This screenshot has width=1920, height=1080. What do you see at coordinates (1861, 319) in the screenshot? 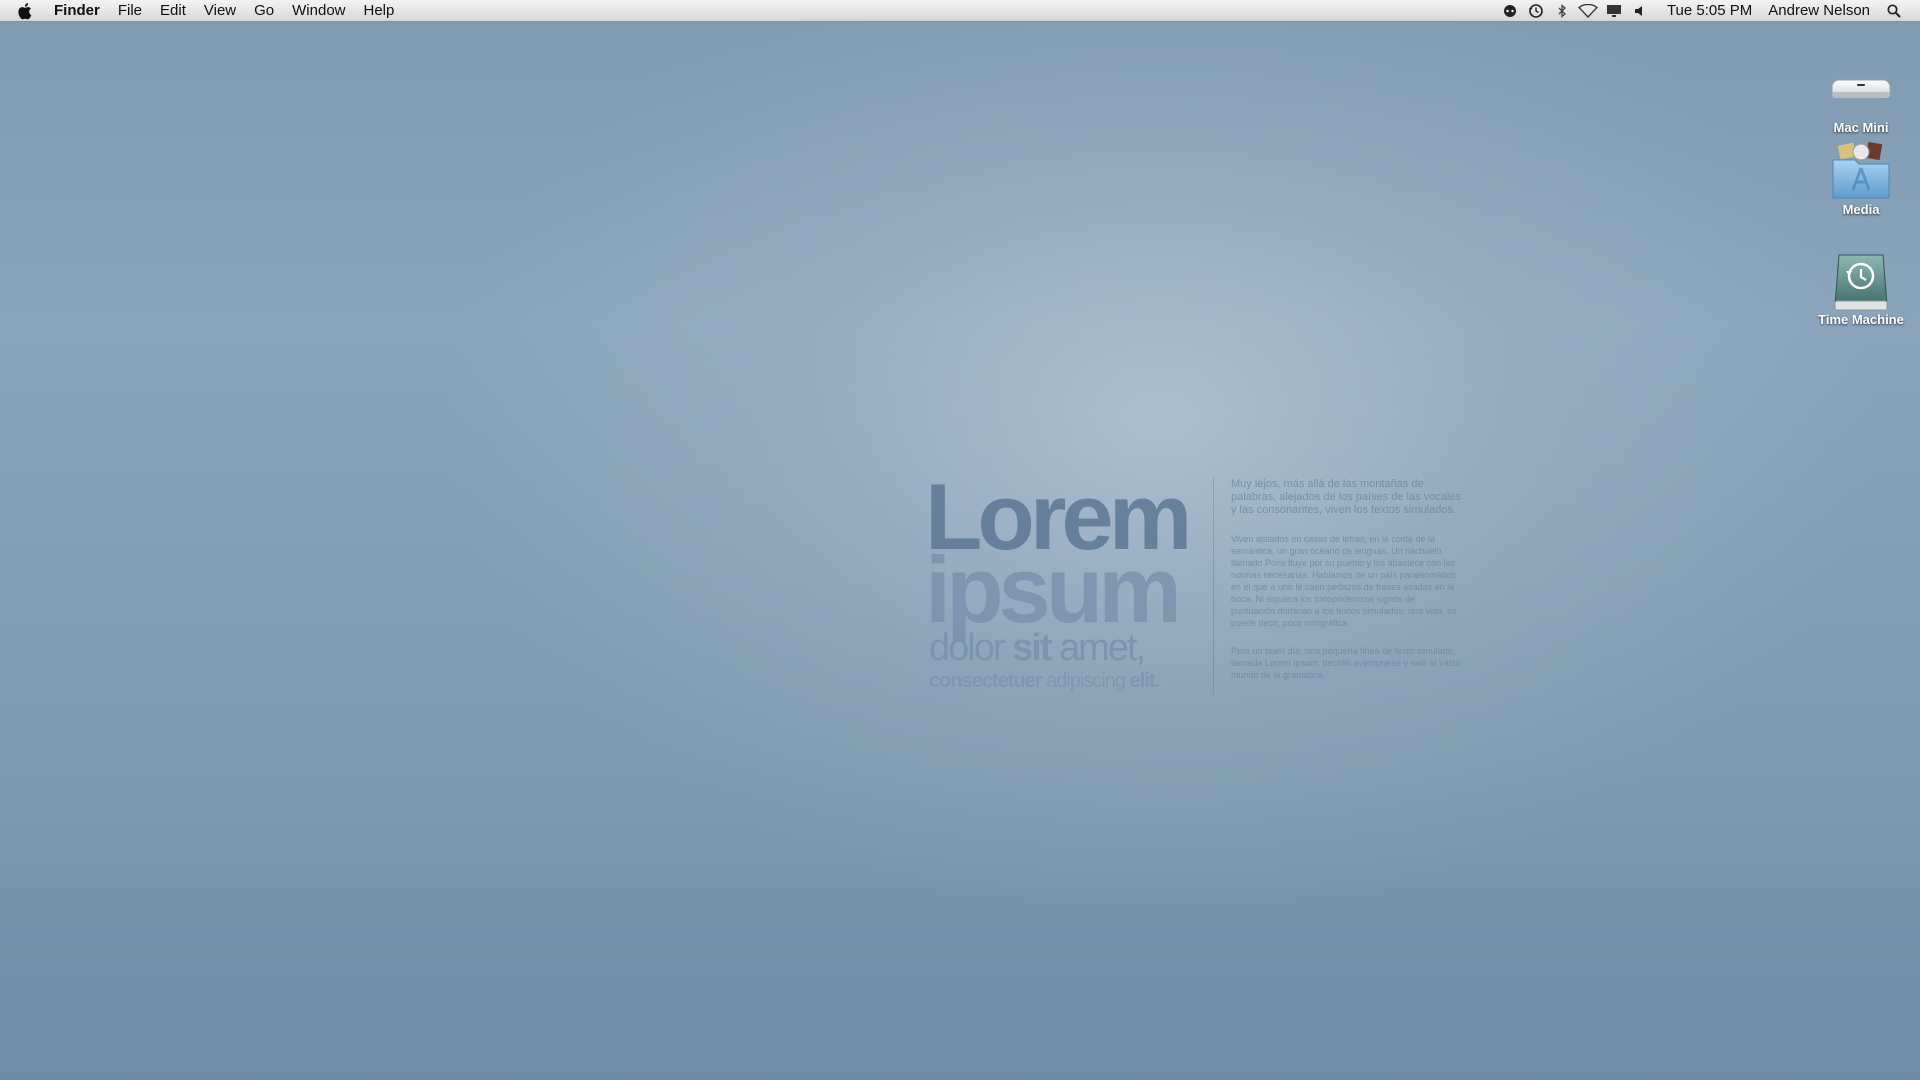
I see `desktop-icon-label: Time Machine` at bounding box center [1861, 319].